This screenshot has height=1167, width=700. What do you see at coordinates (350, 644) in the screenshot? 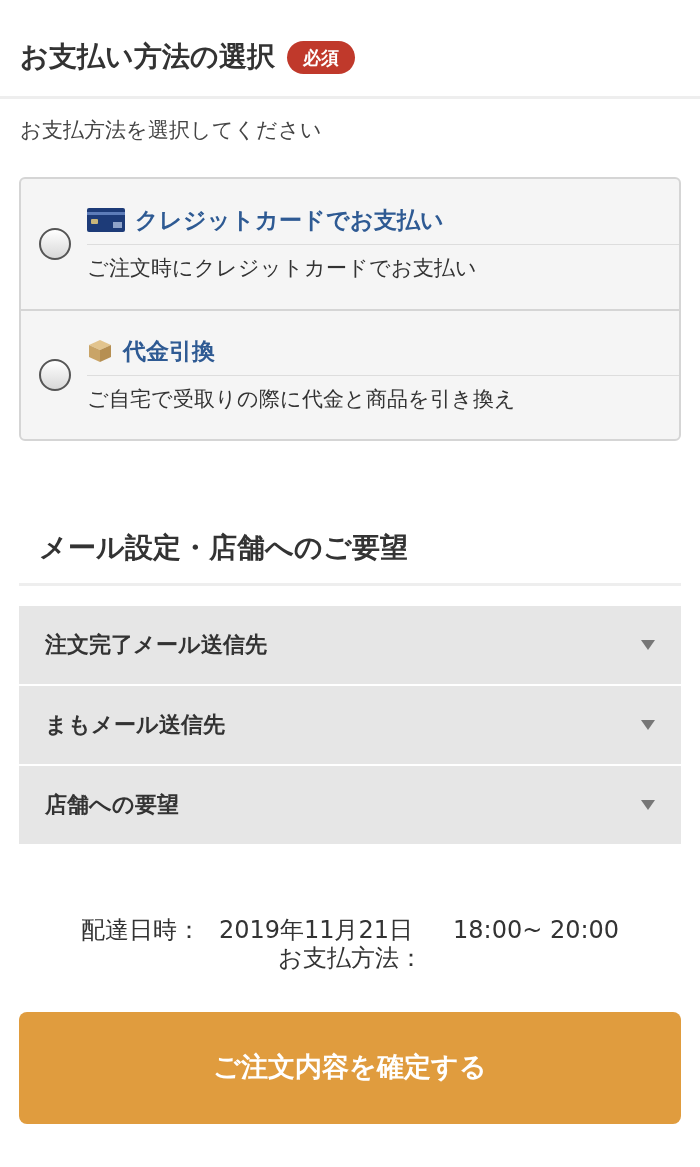
I see `accordion-header: 注文完了メール送信先` at bounding box center [350, 644].